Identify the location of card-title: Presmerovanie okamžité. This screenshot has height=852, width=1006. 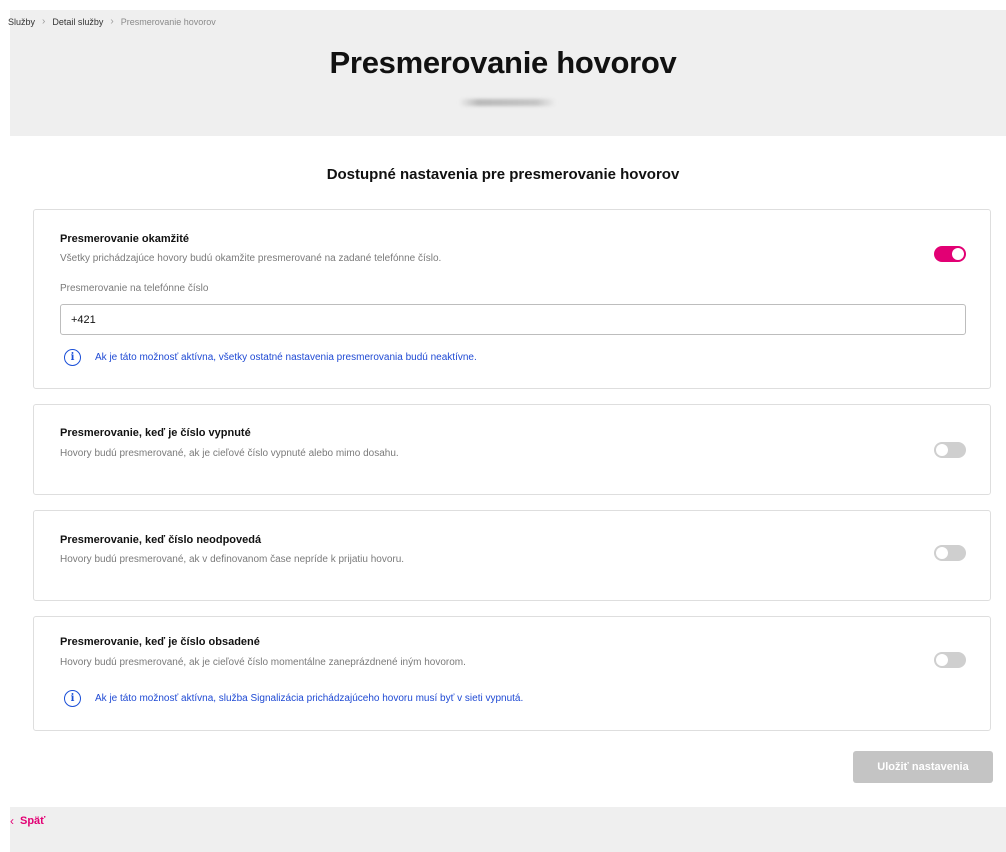
(125, 239).